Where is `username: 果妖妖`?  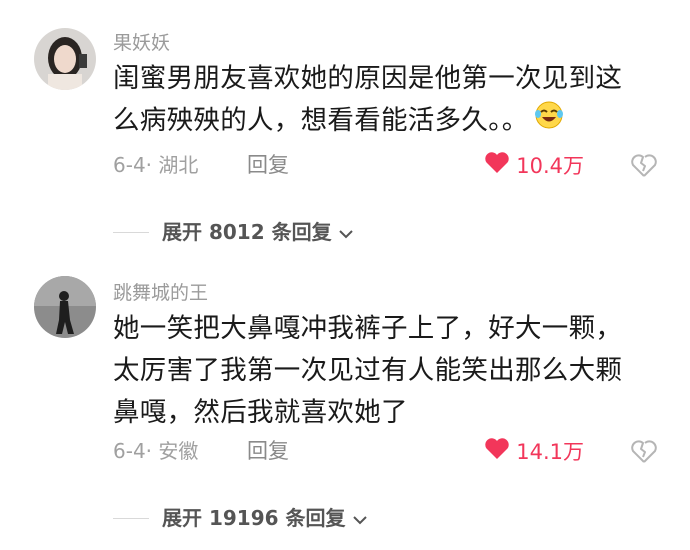 username: 果妖妖 is located at coordinates (141, 43).